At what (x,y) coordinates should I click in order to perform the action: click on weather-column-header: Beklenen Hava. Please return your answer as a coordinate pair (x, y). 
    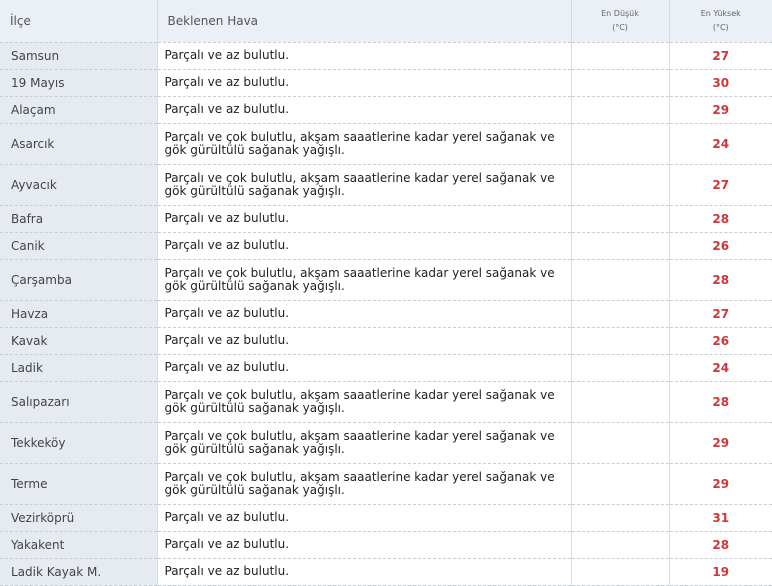
    Looking at the image, I should click on (364, 21).